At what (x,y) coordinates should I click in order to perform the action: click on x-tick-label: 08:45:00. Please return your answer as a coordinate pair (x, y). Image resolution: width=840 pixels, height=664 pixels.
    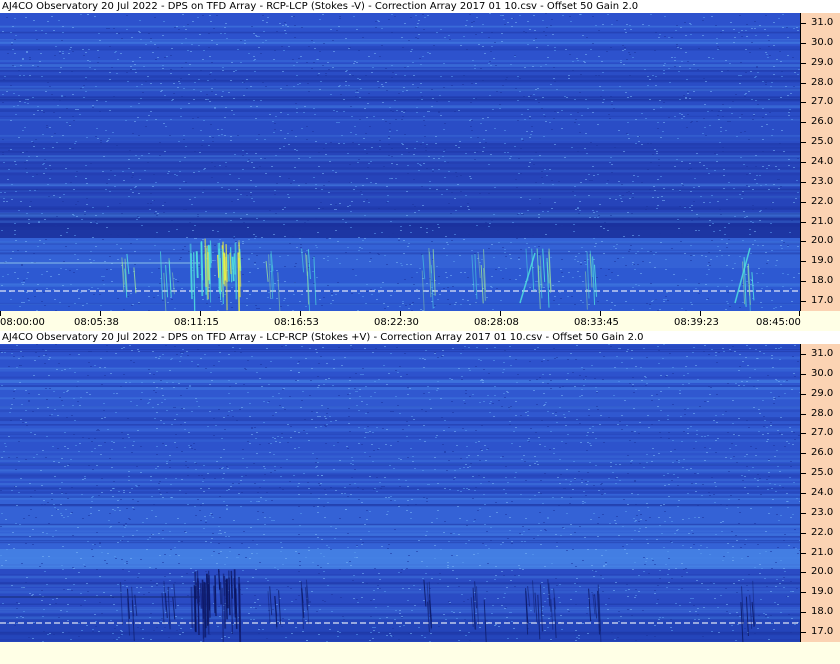
    Looking at the image, I should click on (778, 322).